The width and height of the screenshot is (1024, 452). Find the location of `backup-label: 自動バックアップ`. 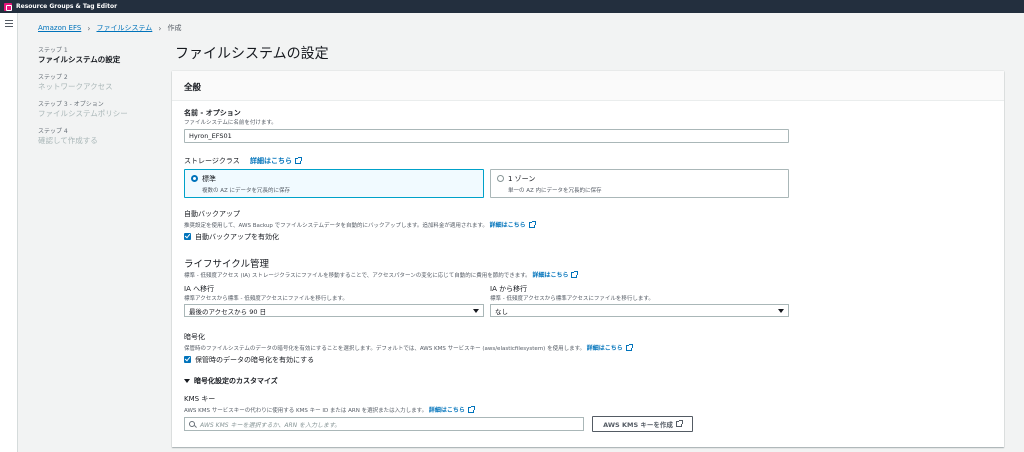

backup-label: 自動バックアップ is located at coordinates (212, 214).